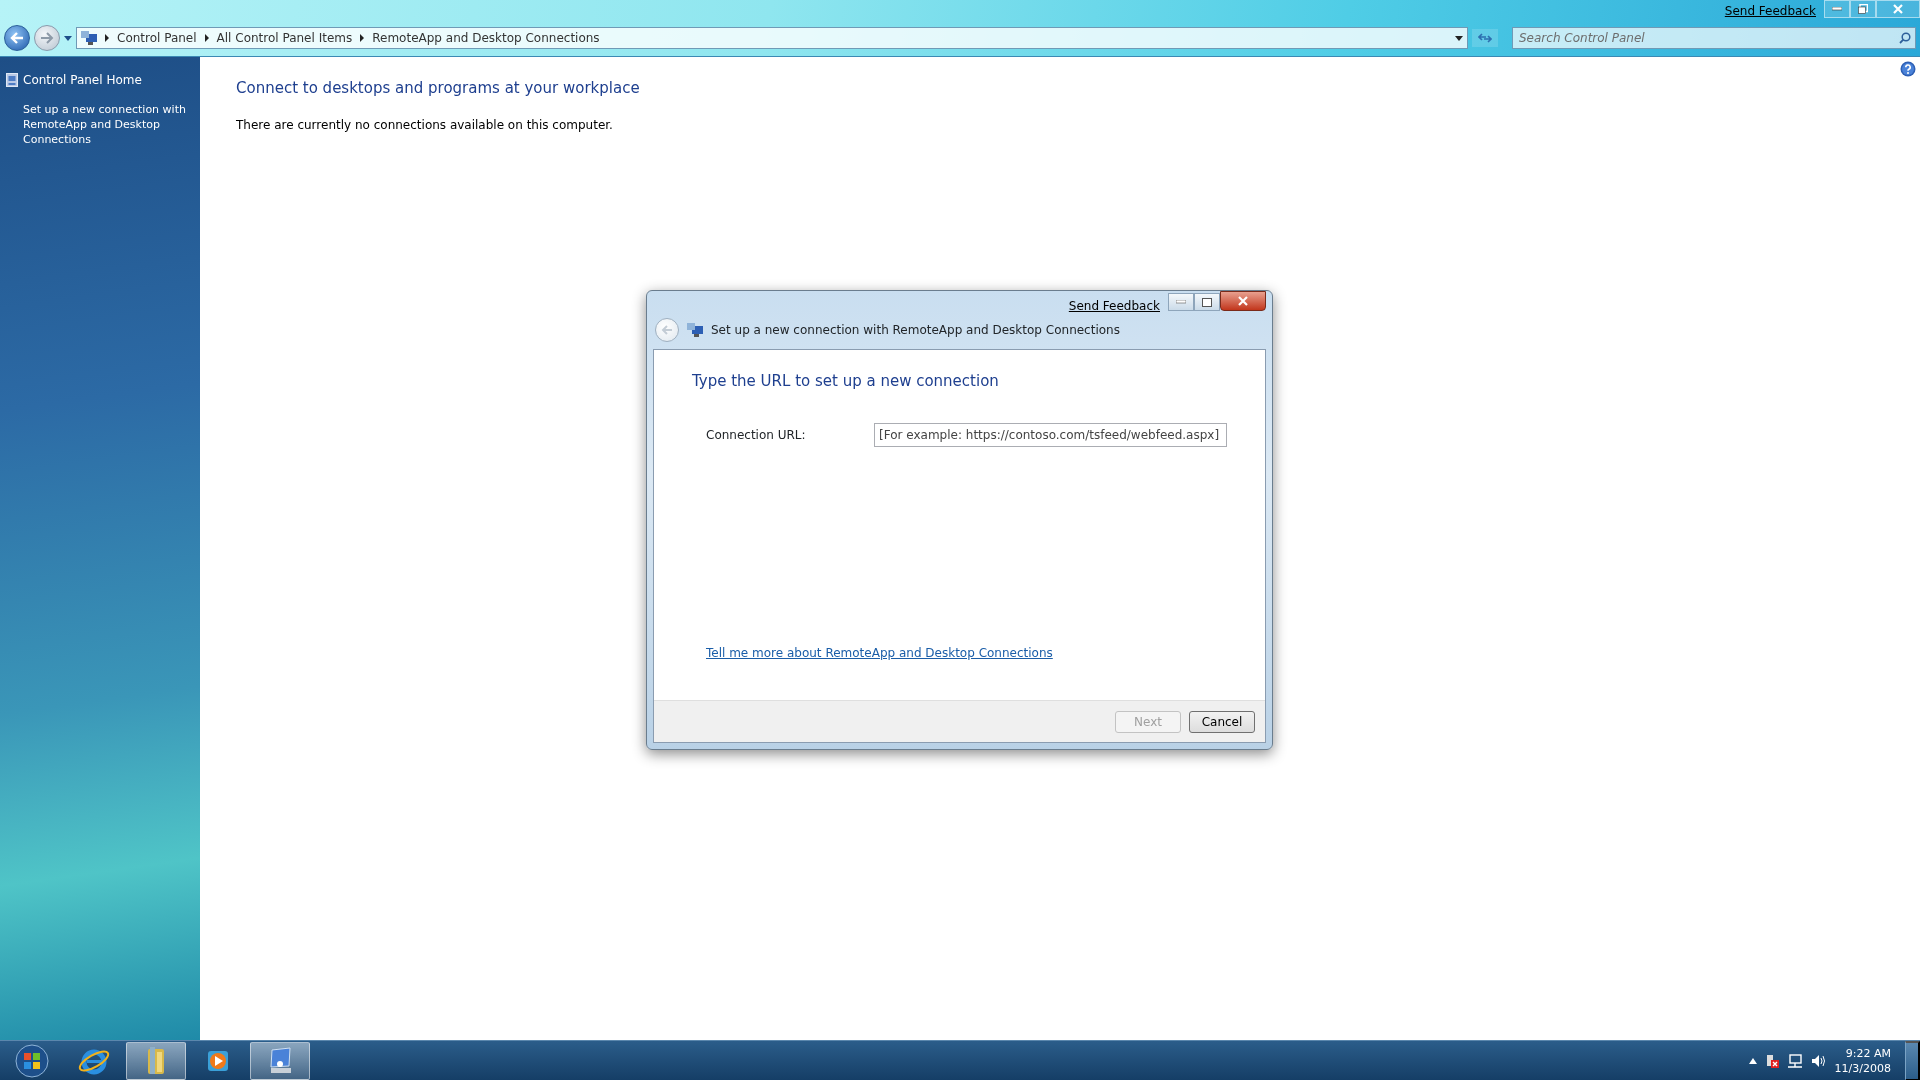 The image size is (1920, 1080). I want to click on sidebar-link: Control Panel Home, so click(74, 80).